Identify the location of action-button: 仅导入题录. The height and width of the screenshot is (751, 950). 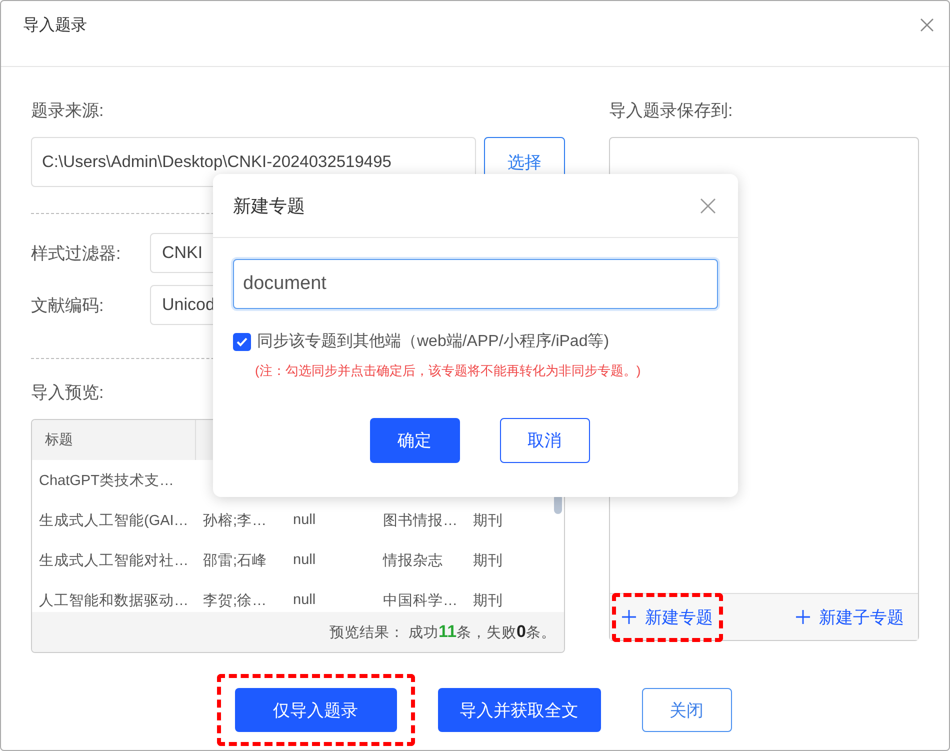
(315, 710).